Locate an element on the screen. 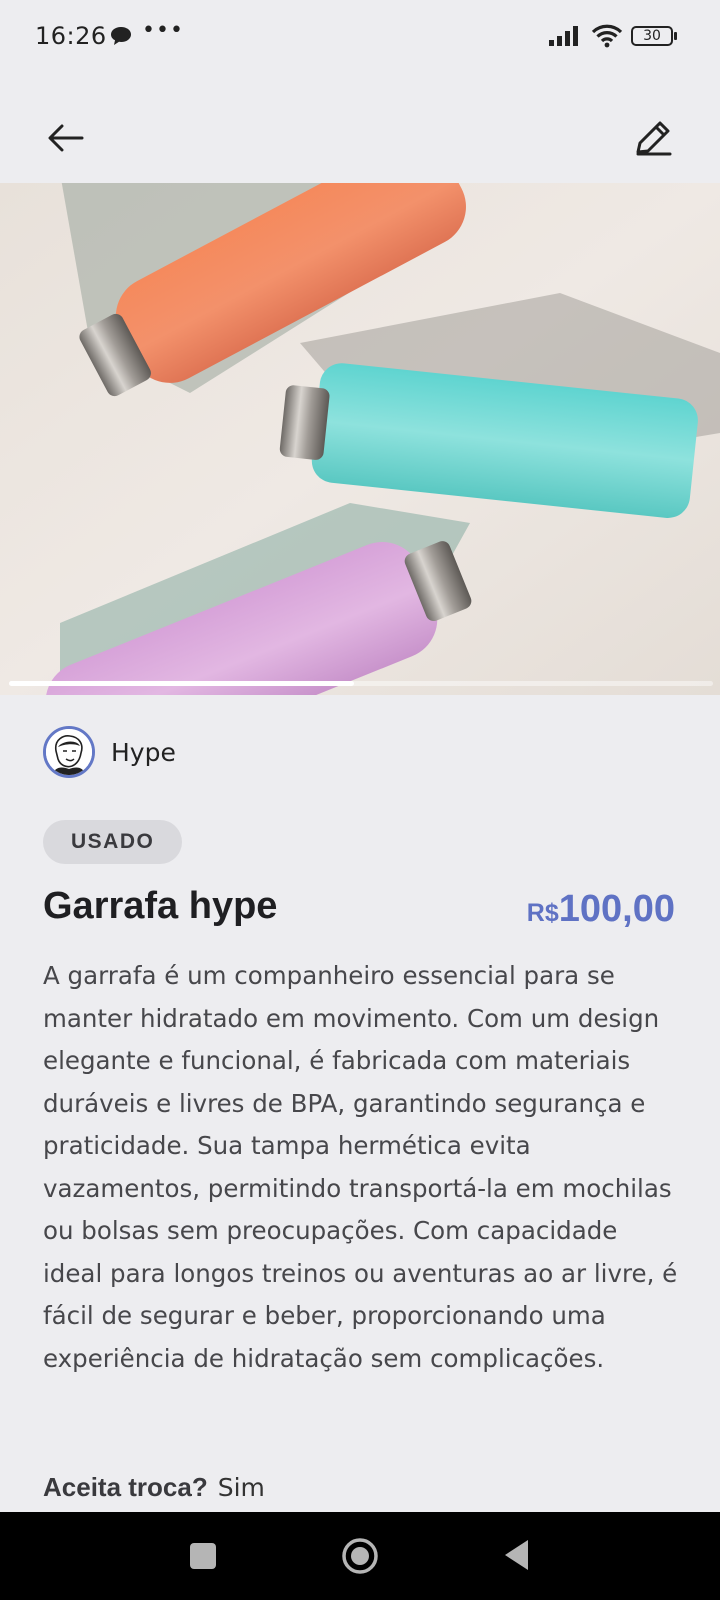 This screenshot has width=720, height=1600. accepts-trade-row: Aceita troca? Sim is located at coordinates (154, 1487).